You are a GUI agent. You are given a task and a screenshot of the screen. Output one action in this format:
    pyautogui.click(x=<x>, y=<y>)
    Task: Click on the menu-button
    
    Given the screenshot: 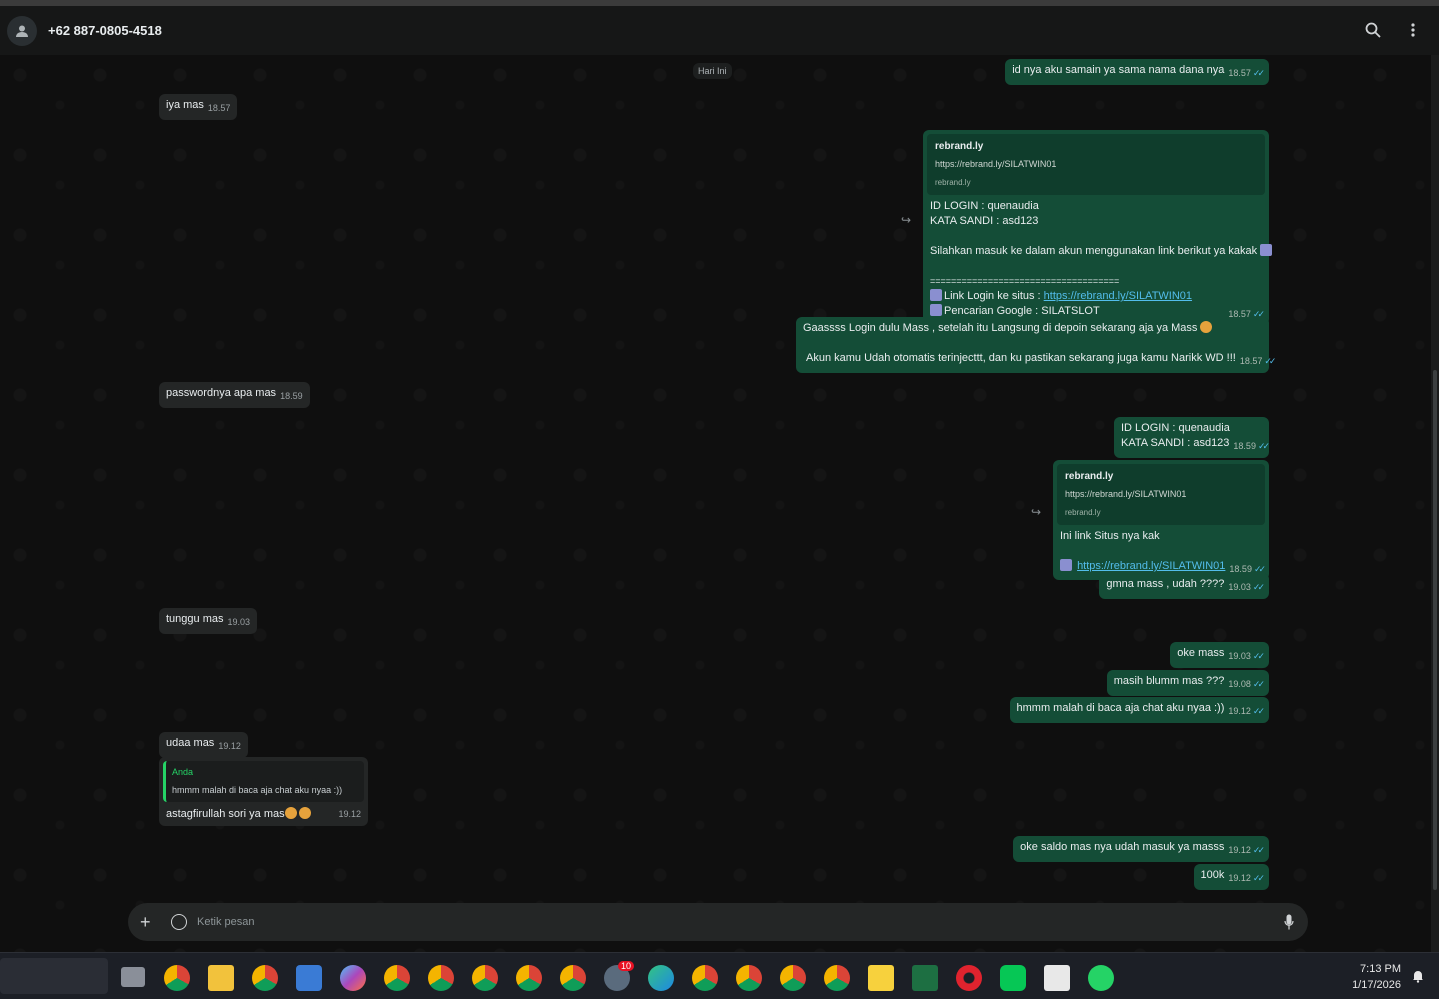 What is the action you would take?
    pyautogui.click(x=1413, y=30)
    